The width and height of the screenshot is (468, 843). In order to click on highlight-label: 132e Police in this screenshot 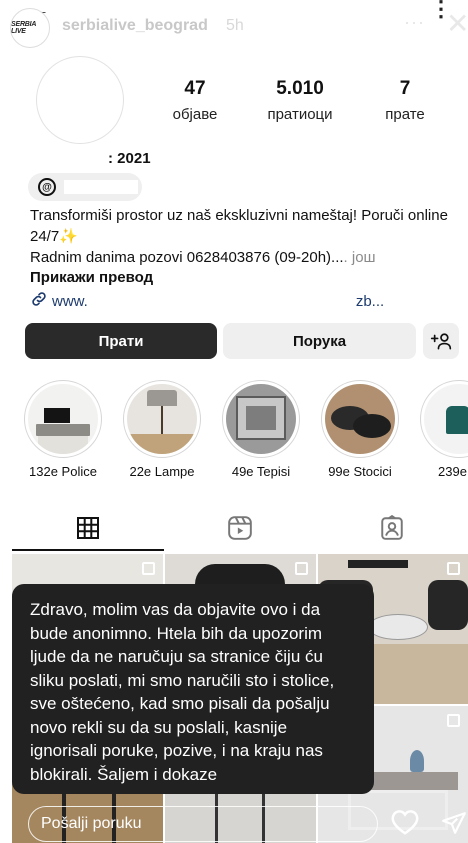, I will do `click(63, 471)`.